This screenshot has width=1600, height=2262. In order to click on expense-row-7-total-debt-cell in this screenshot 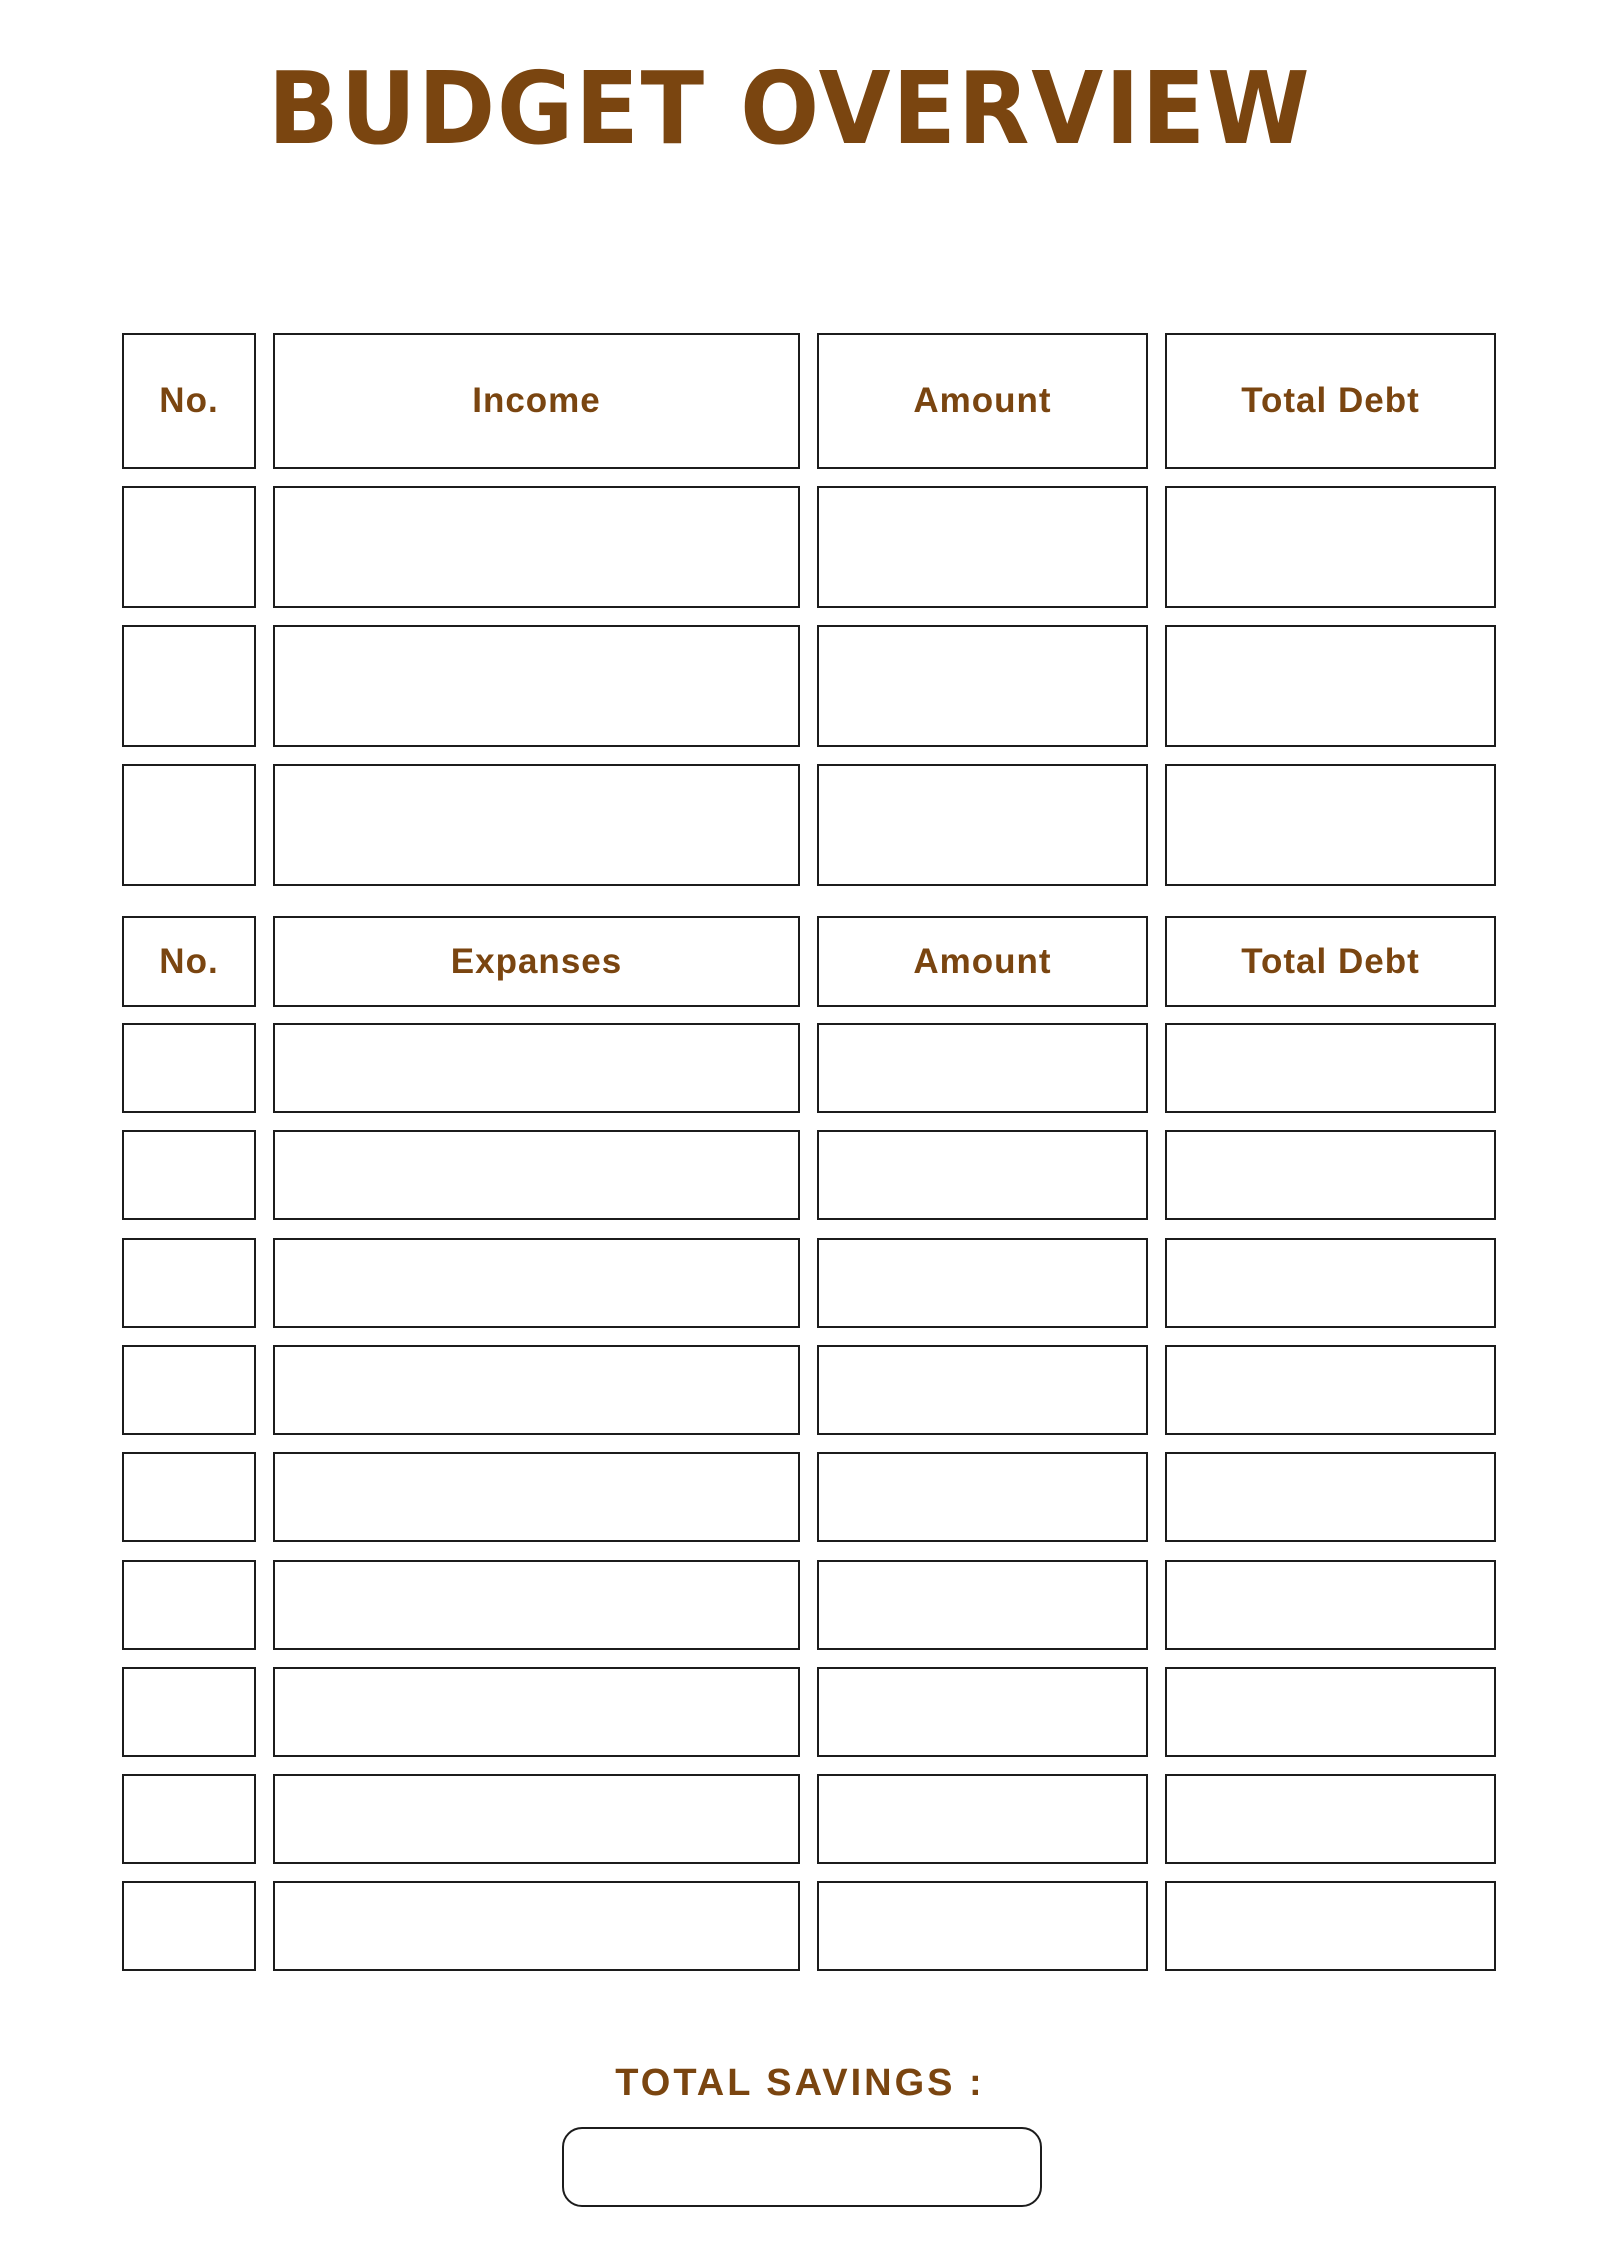, I will do `click(1330, 1711)`.